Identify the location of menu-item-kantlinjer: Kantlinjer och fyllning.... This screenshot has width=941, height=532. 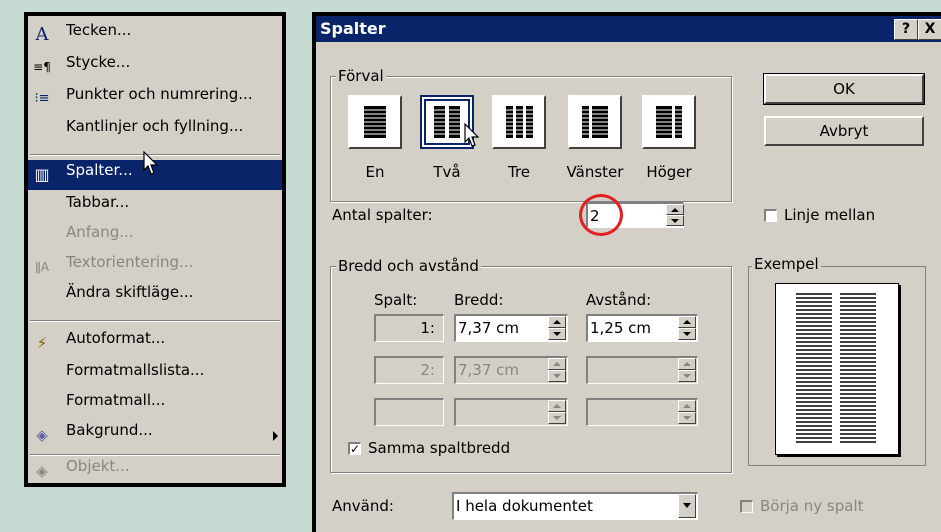
(155, 131).